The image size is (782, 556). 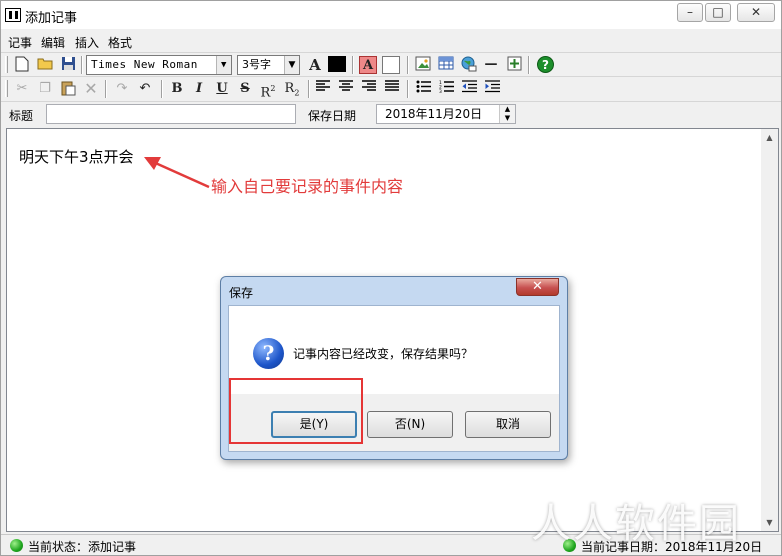 I want to click on edit-toolbar: ✂ ❐ ✕ ↷ ↶ B I U S R2 R2 123, so click(x=391, y=88).